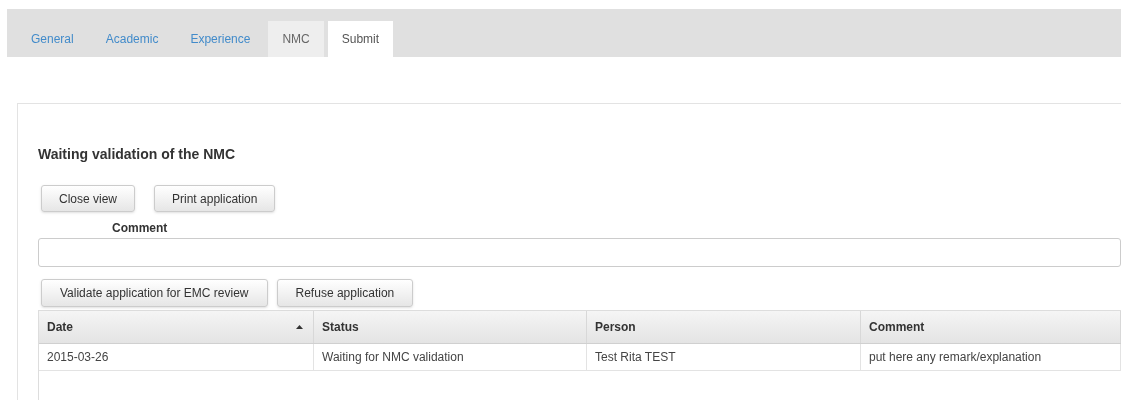  What do you see at coordinates (450, 327) in the screenshot?
I see `column-header: Status` at bounding box center [450, 327].